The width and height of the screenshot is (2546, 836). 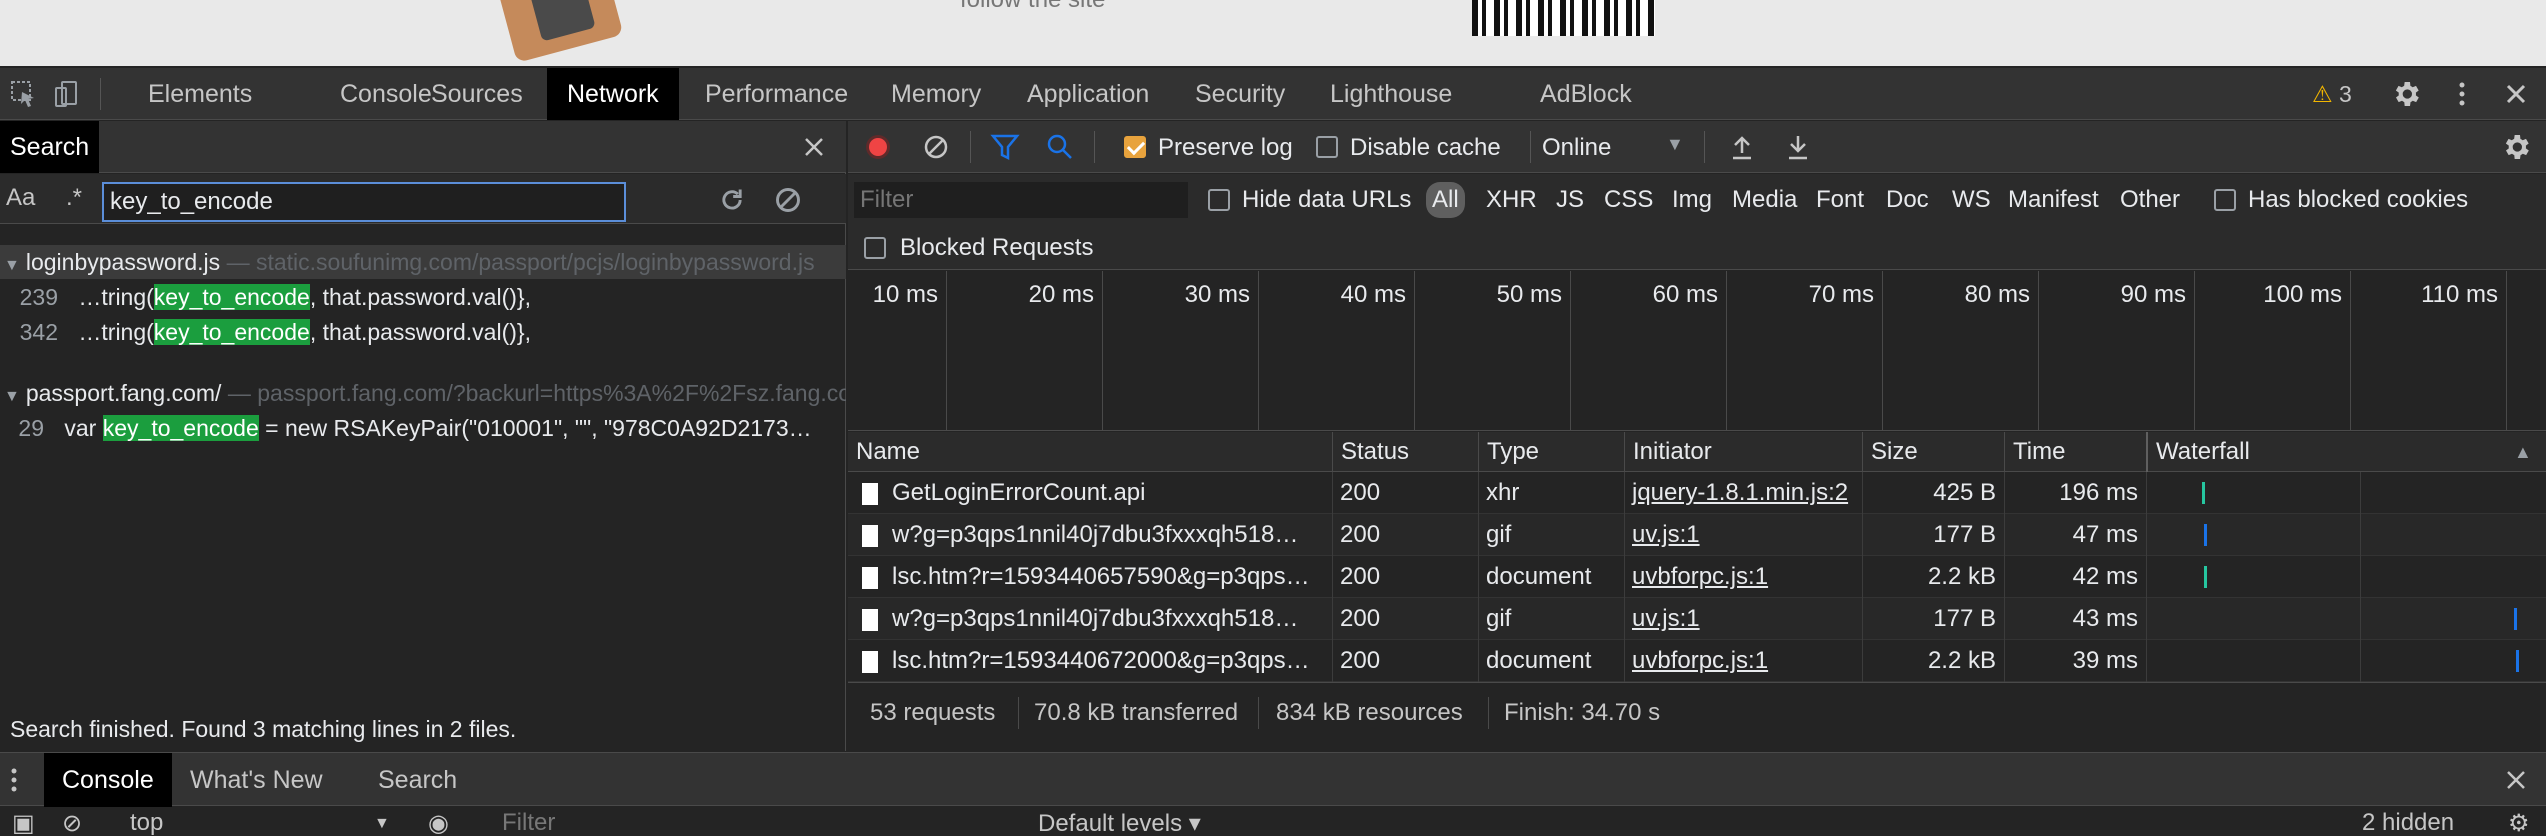 What do you see at coordinates (2332, 94) in the screenshot?
I see `warning-counter: ⚠ 3` at bounding box center [2332, 94].